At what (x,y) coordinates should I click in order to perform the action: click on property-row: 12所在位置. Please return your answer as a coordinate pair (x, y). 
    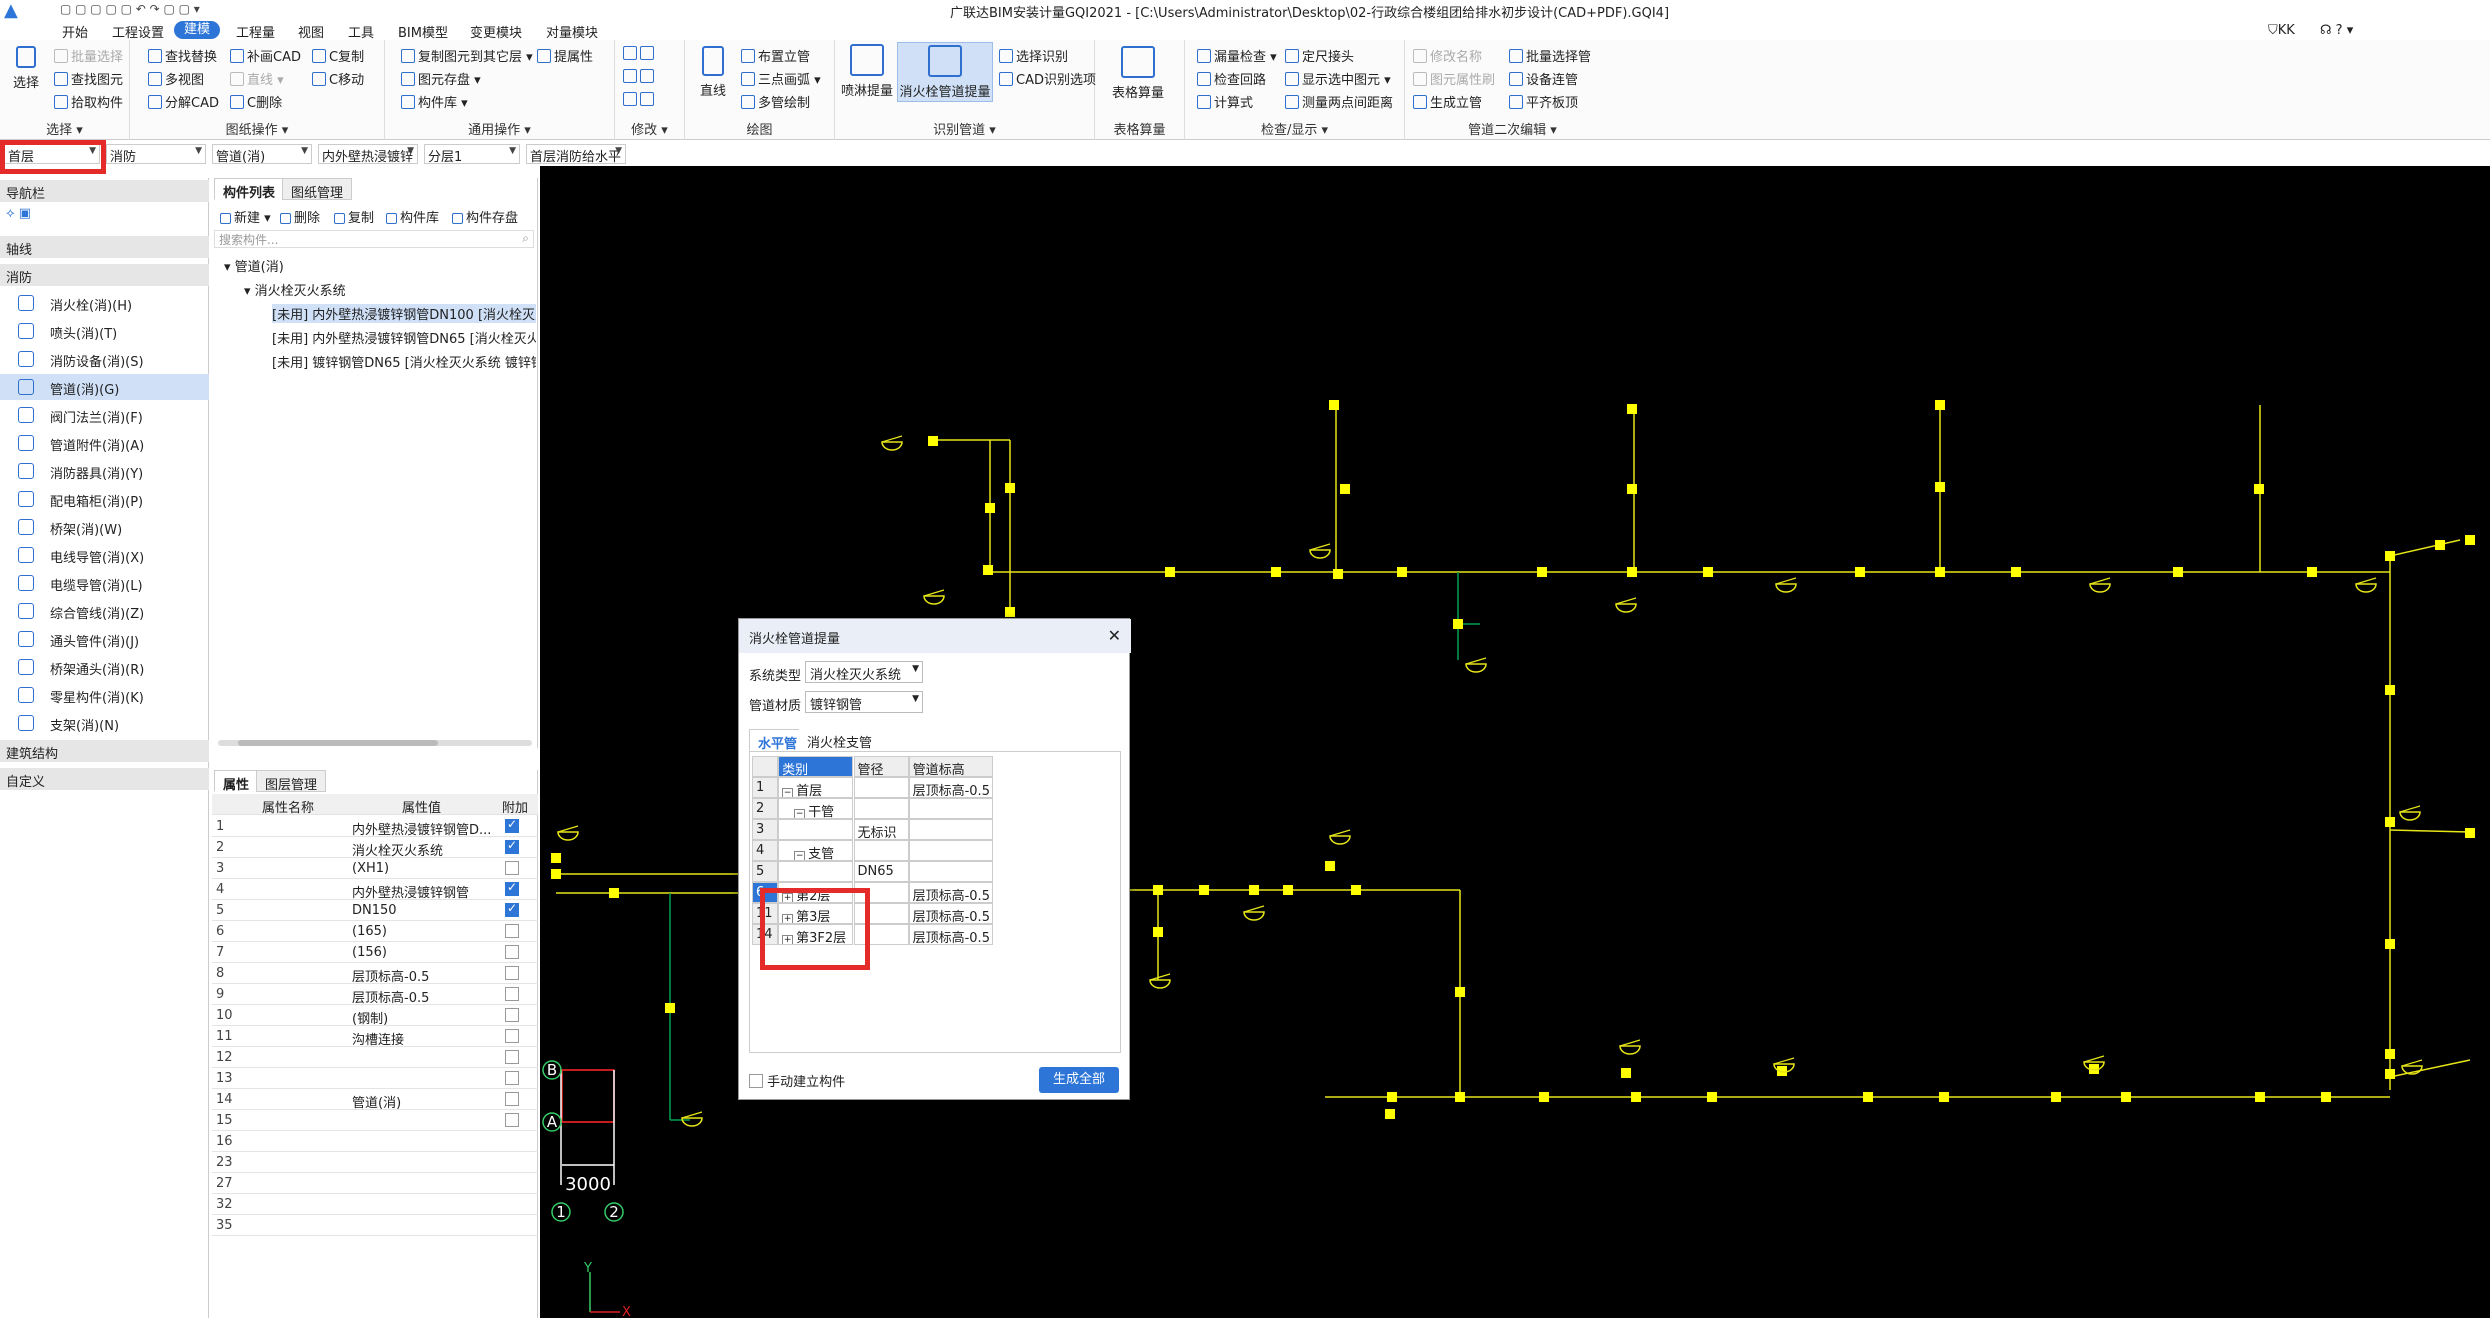
    Looking at the image, I should click on (375, 1057).